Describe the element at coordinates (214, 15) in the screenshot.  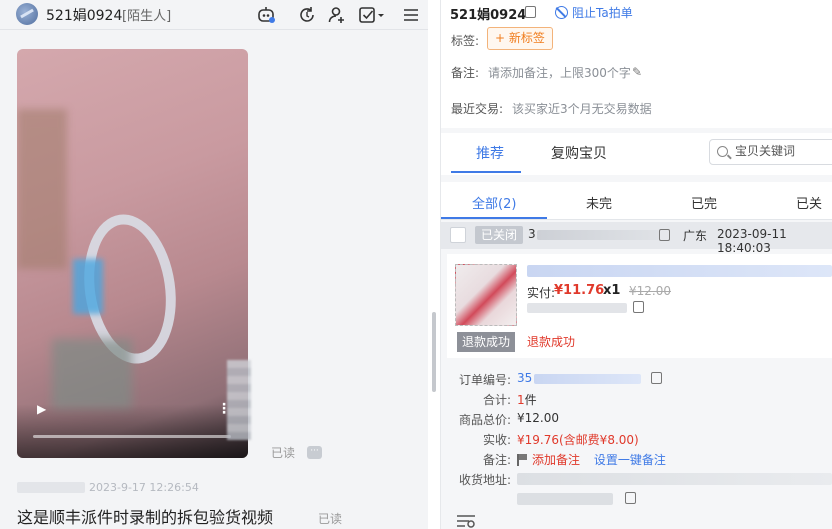
I see `chat-header: 521娟0924 [陌生人]` at that location.